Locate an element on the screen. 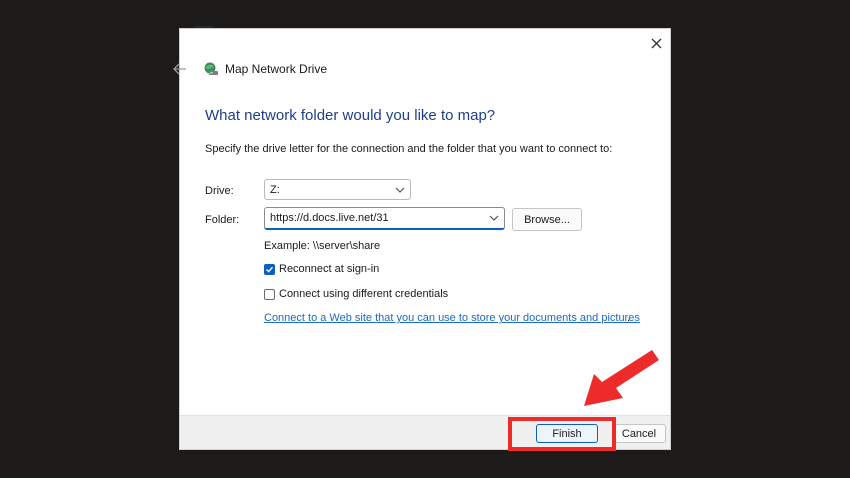  network-drive-icon is located at coordinates (211, 68).